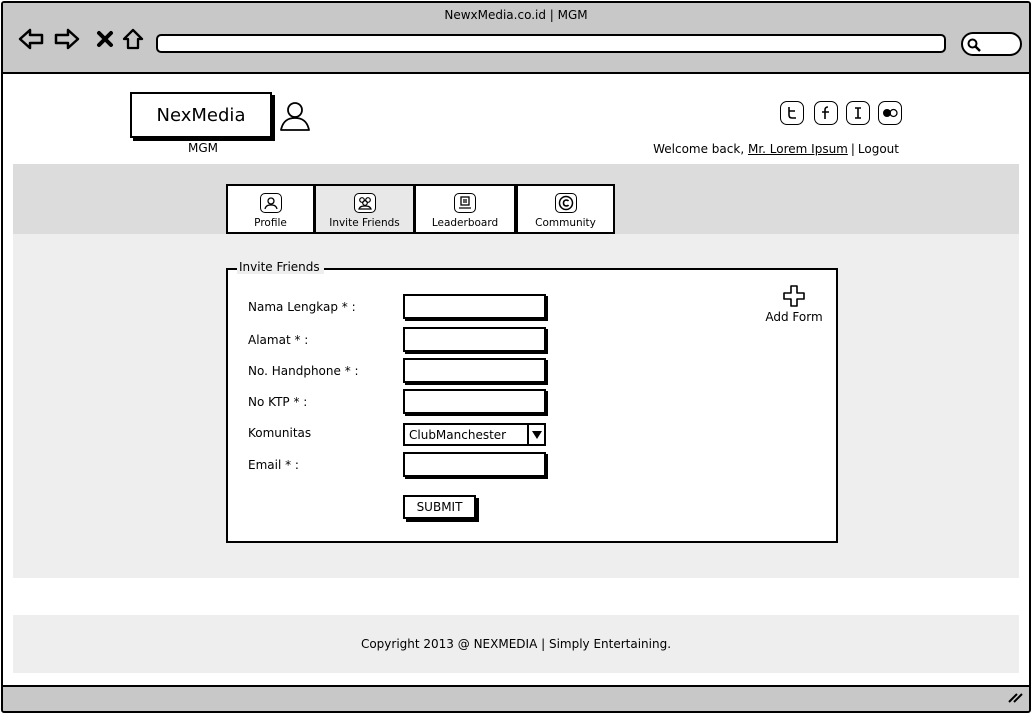  Describe the element at coordinates (280, 267) in the screenshot. I see `fieldset-legend: Invite Friends` at that location.